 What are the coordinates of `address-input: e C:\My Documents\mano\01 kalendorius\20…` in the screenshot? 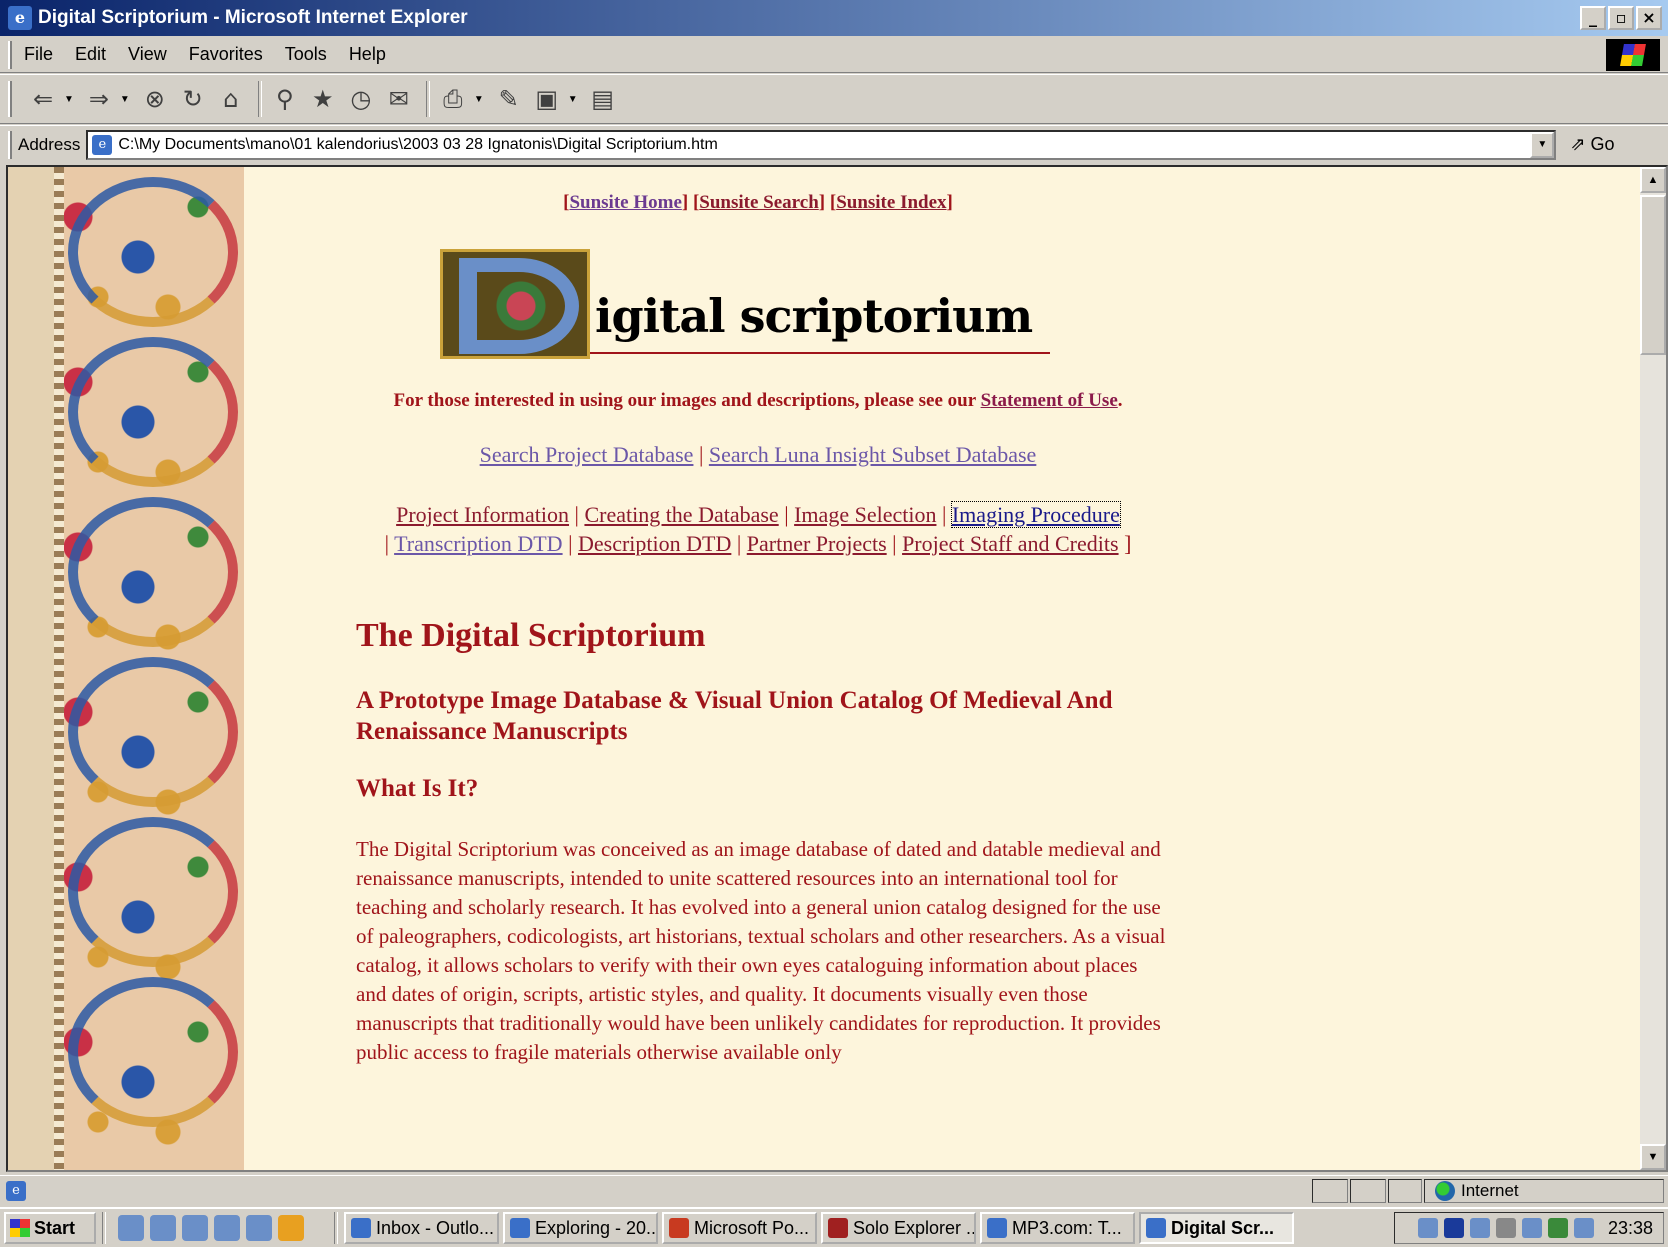 It's located at (821, 144).